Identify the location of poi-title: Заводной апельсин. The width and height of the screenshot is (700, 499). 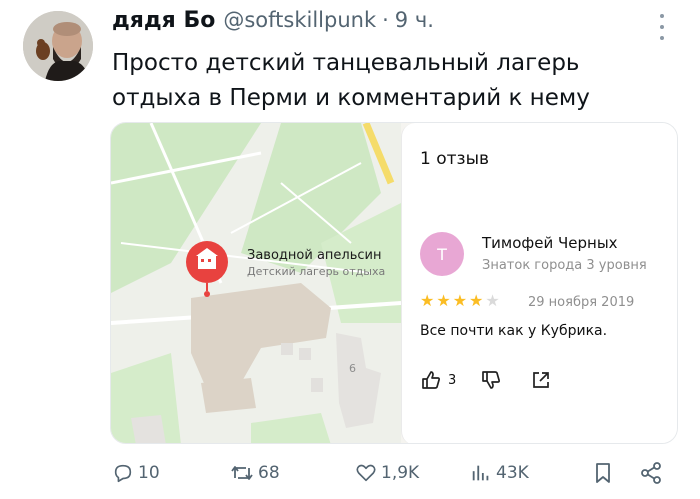
(314, 255).